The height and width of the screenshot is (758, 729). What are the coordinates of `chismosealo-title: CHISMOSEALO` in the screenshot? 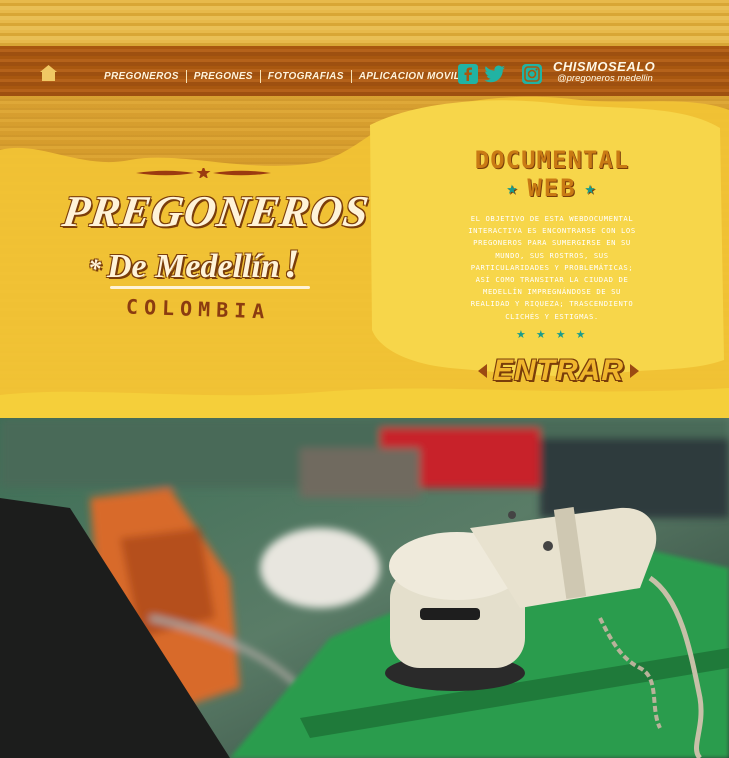 It's located at (604, 66).